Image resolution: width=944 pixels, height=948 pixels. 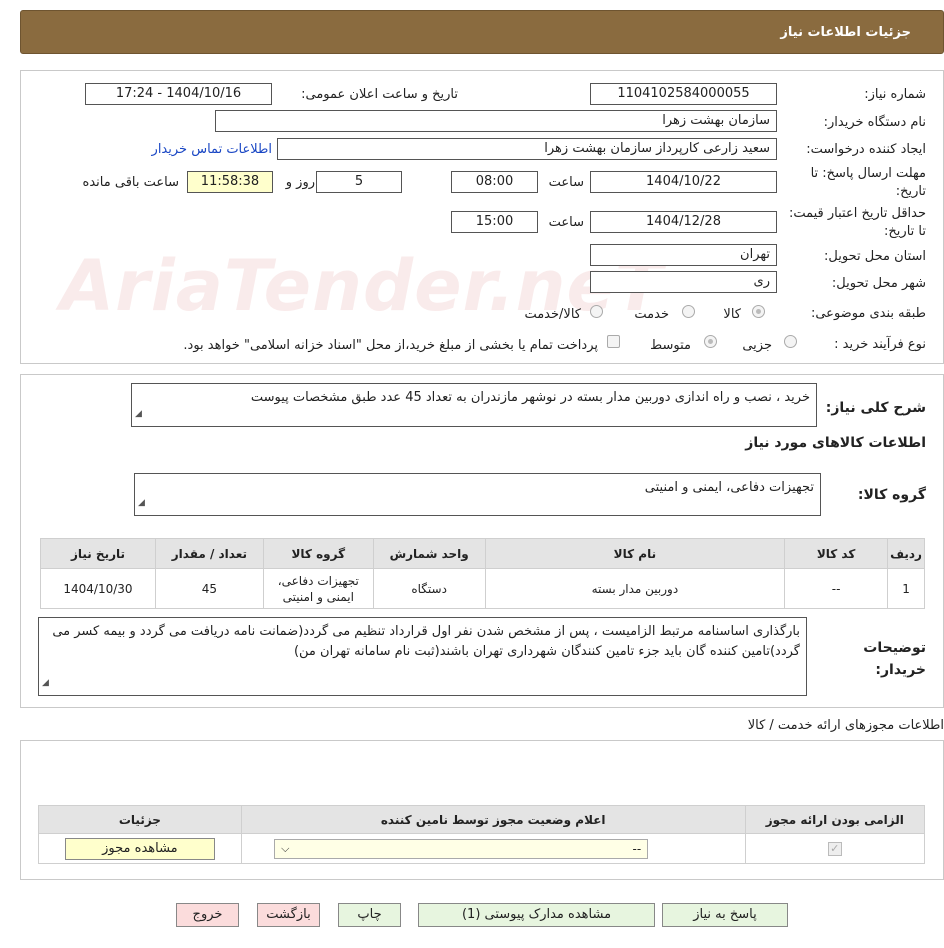 I want to click on col-group: گروه کالا, so click(x=318, y=553).